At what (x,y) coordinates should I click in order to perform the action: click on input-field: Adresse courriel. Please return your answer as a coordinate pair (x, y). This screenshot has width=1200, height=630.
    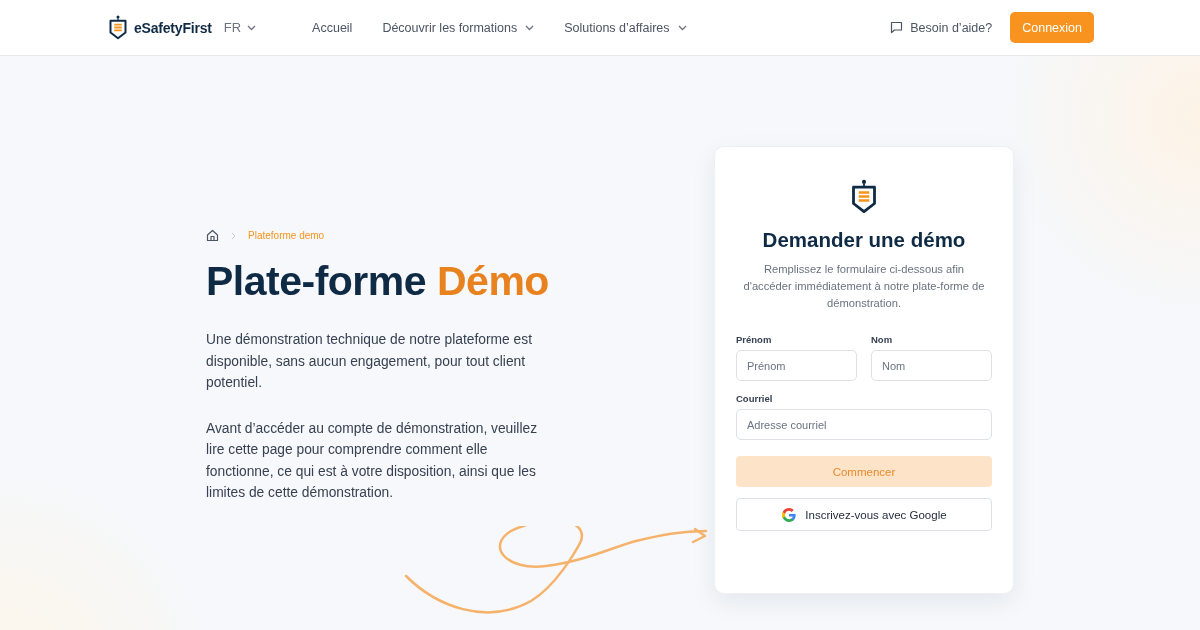
    Looking at the image, I should click on (864, 424).